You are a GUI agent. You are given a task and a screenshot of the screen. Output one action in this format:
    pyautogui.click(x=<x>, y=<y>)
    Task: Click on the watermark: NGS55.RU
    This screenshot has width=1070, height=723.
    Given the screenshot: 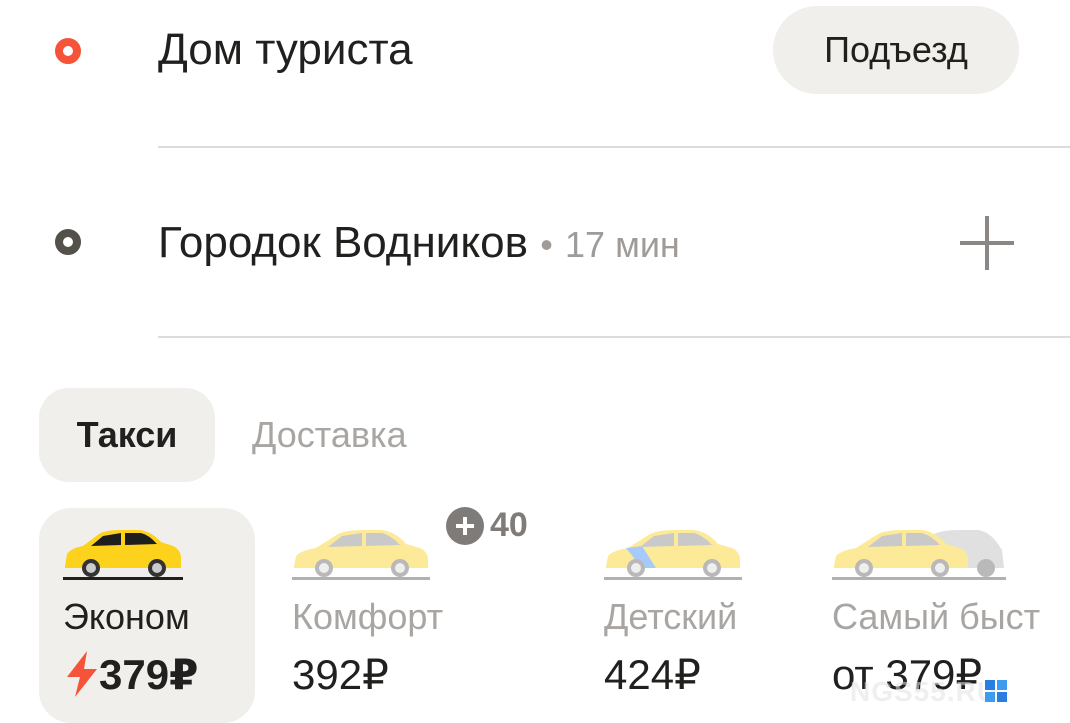 What is the action you would take?
    pyautogui.click(x=924, y=691)
    